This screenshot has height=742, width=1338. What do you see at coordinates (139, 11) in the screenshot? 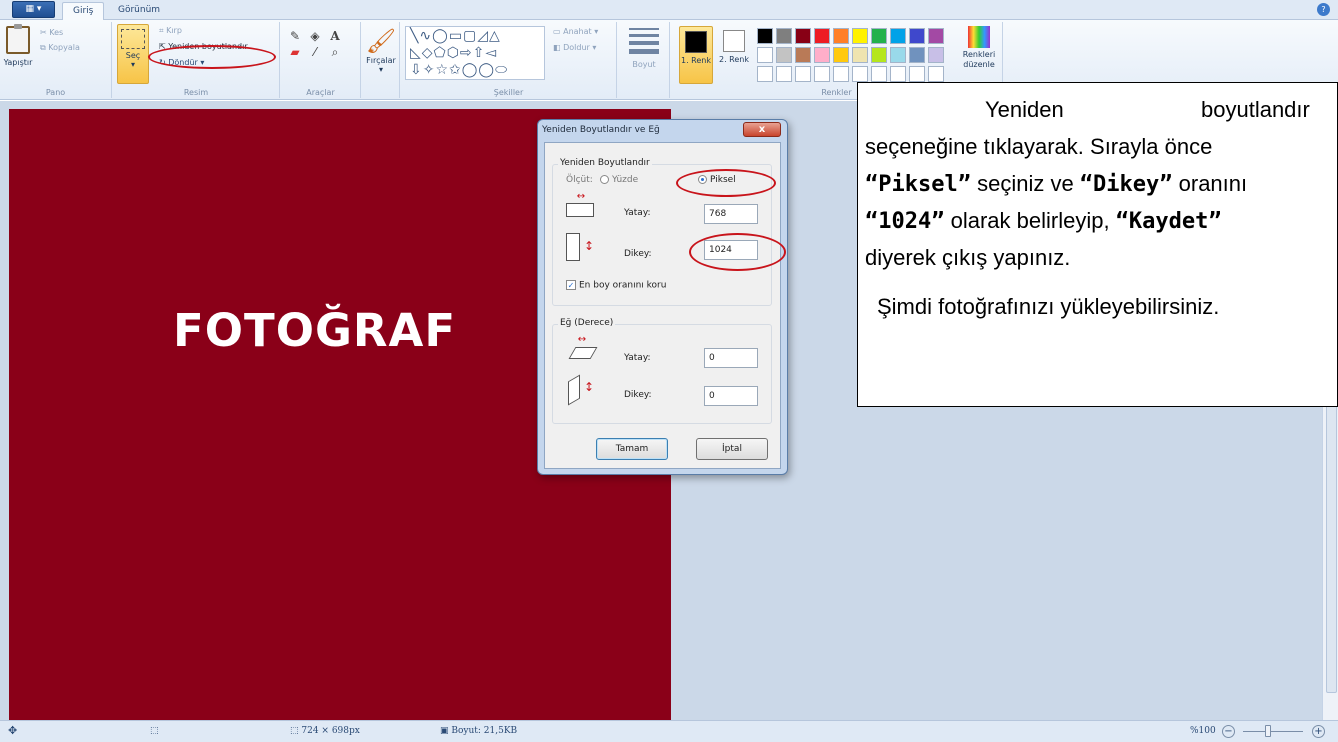
I see `tab-view: Görünüm` at bounding box center [139, 11].